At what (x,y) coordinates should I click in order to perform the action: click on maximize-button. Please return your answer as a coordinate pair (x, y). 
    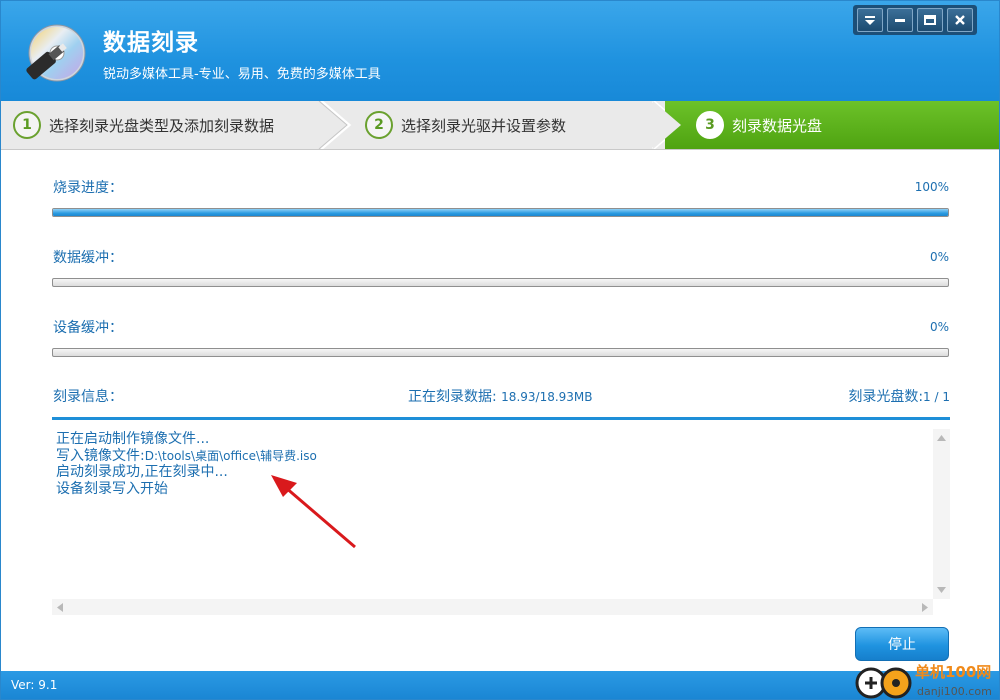
    Looking at the image, I should click on (930, 20).